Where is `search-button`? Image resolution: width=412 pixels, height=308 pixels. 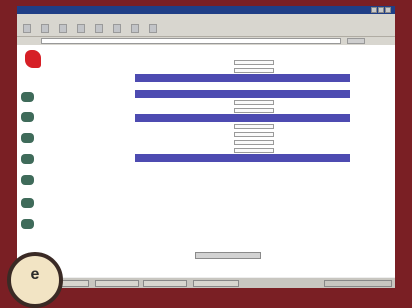
search-button is located at coordinates (117, 28).